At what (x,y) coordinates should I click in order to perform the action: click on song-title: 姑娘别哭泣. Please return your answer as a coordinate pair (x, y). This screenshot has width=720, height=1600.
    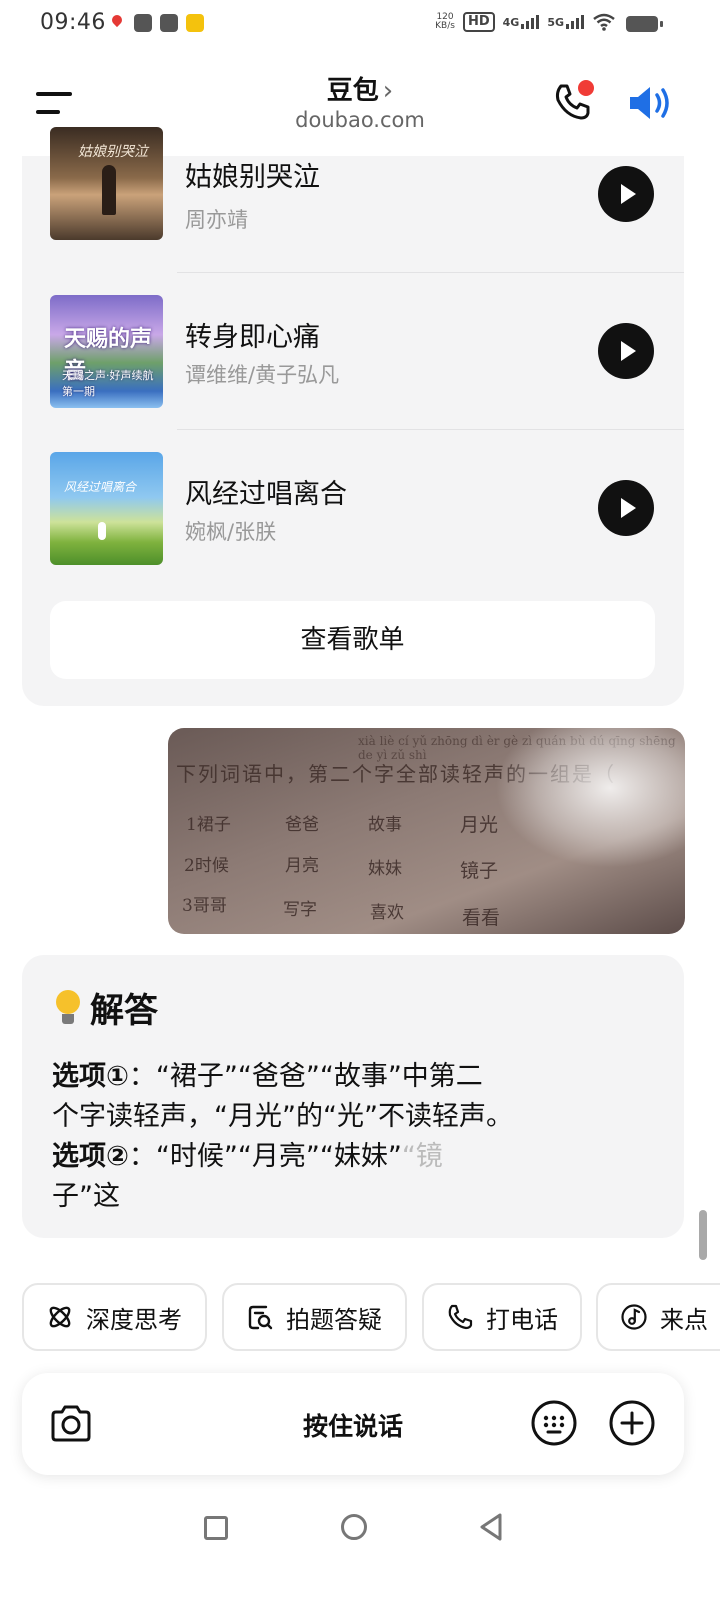
    Looking at the image, I should click on (252, 177).